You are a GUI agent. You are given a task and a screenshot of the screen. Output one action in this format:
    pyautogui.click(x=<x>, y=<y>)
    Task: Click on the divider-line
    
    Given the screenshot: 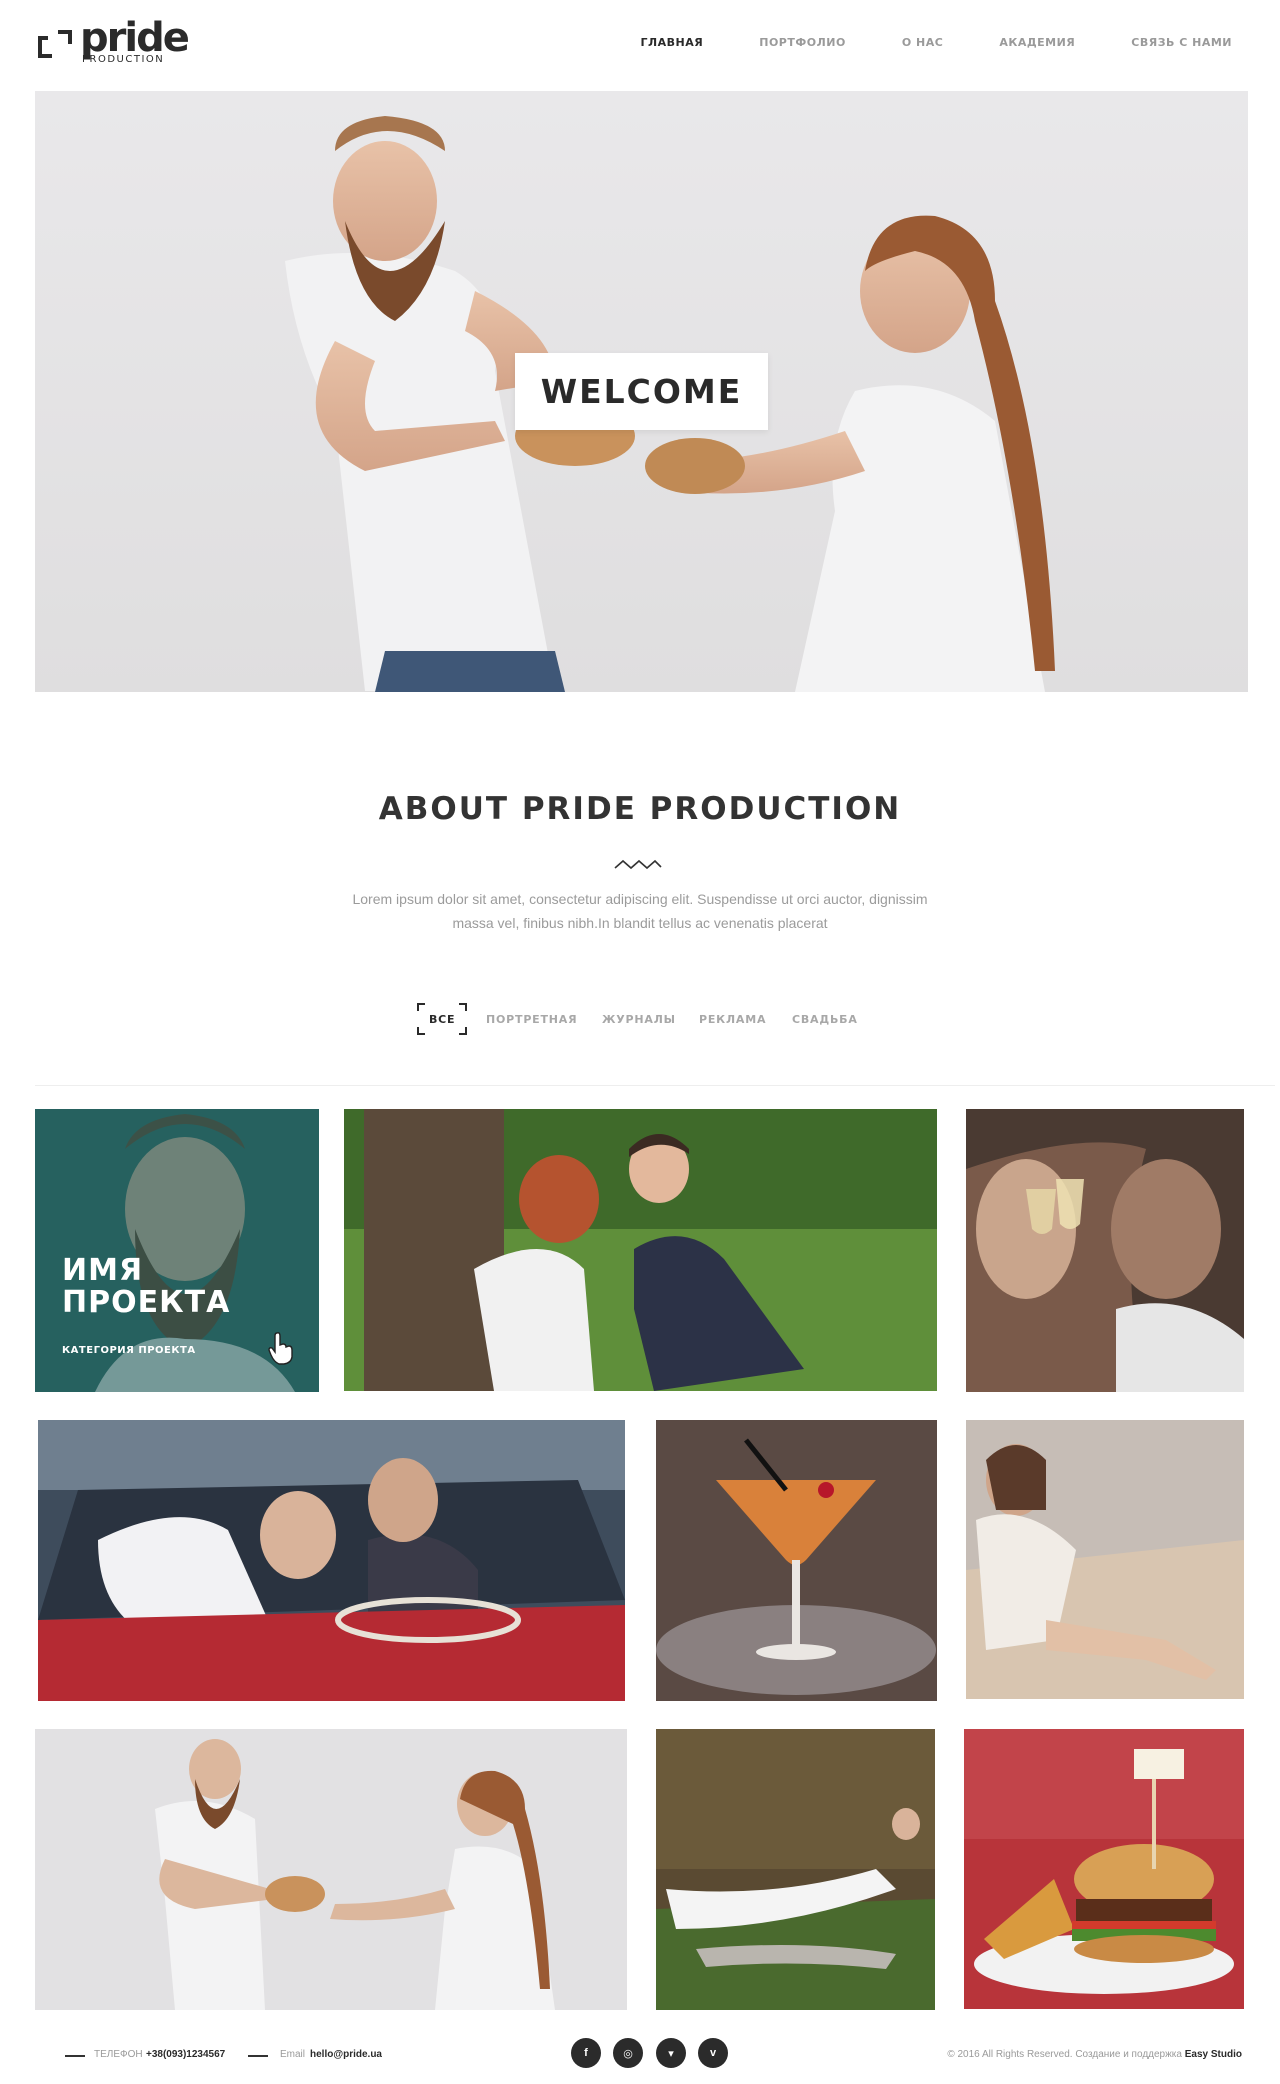 What is the action you would take?
    pyautogui.click(x=655, y=1085)
    